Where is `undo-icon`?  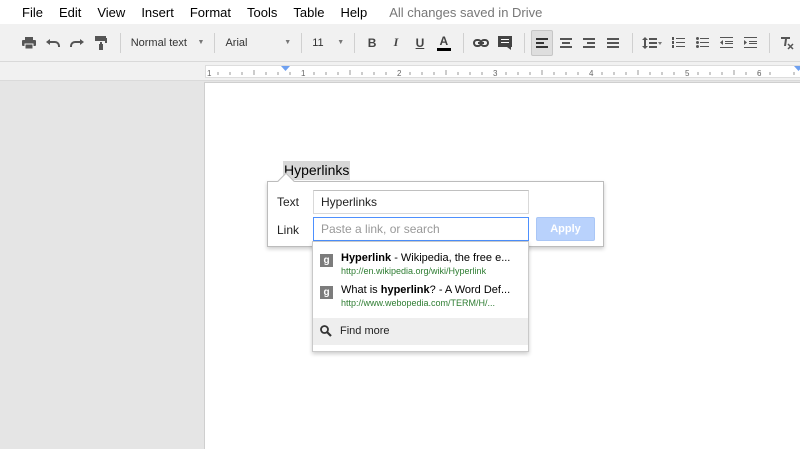 undo-icon is located at coordinates (52, 42).